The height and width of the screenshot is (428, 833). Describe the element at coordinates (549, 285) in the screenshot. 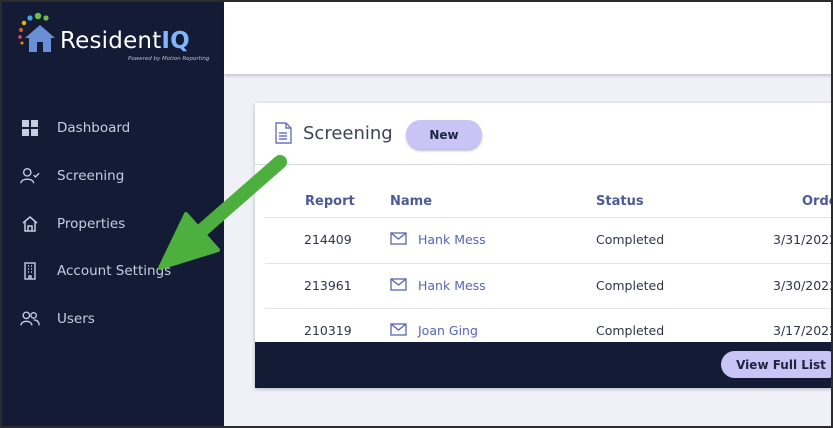

I see `table-row: 213961 Hank Mess Completed 3/30/2022` at that location.